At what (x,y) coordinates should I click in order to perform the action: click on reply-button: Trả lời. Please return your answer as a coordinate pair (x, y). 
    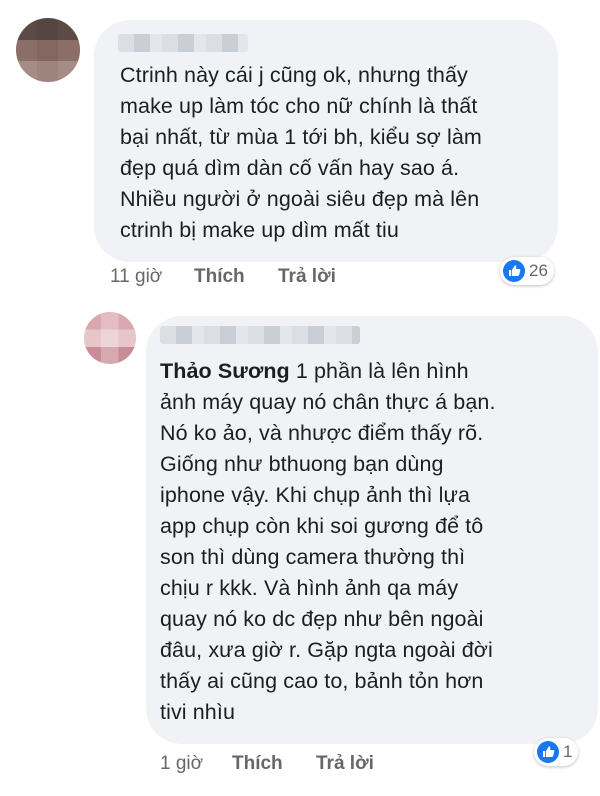
    Looking at the image, I should click on (307, 277).